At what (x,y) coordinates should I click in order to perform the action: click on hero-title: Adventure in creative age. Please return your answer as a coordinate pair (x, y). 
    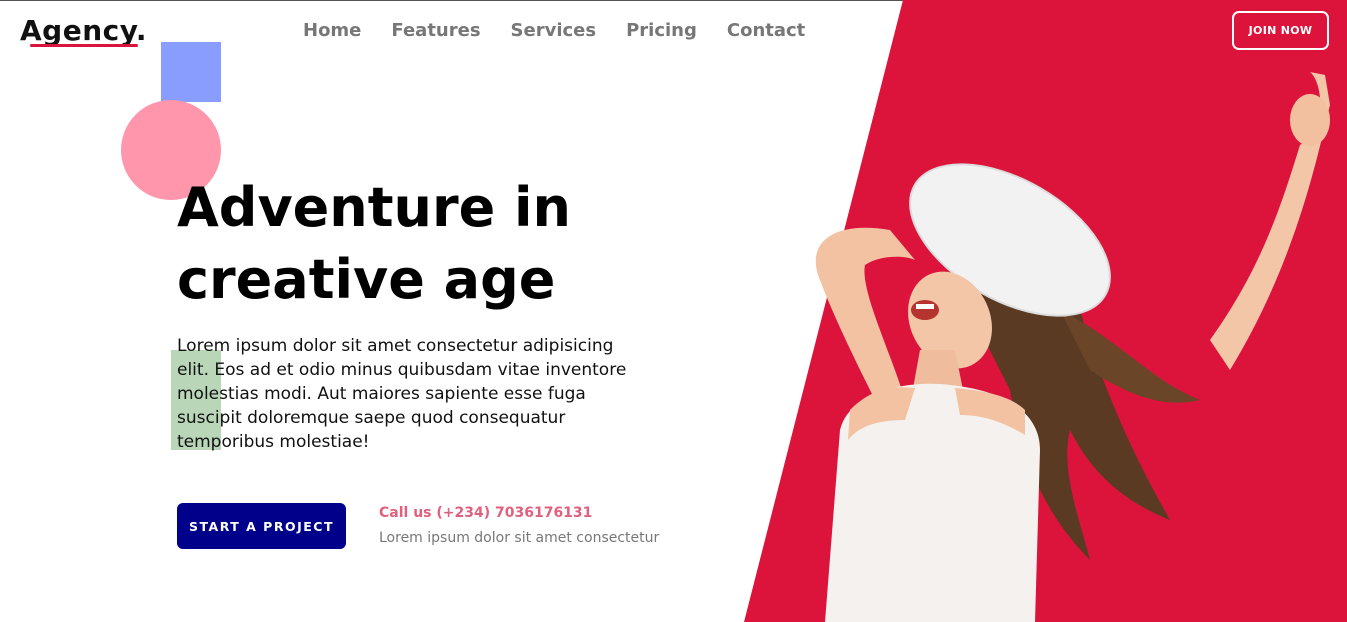
    Looking at the image, I should click on (457, 244).